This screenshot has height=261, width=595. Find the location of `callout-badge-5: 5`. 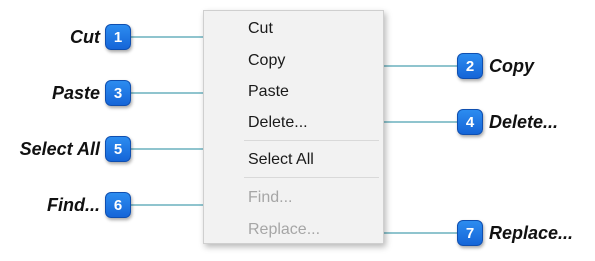

callout-badge-5: 5 is located at coordinates (118, 149).